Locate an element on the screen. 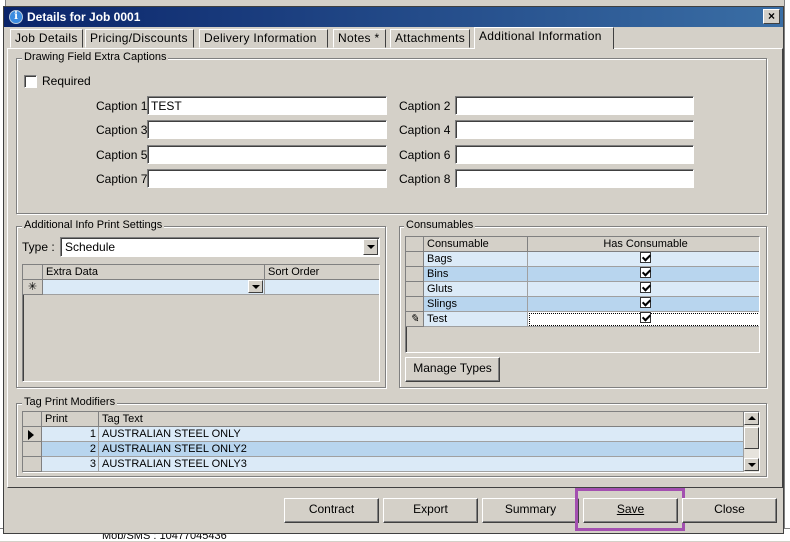 The image size is (790, 542). caption-7-label: Caption 7 is located at coordinates (122, 179).